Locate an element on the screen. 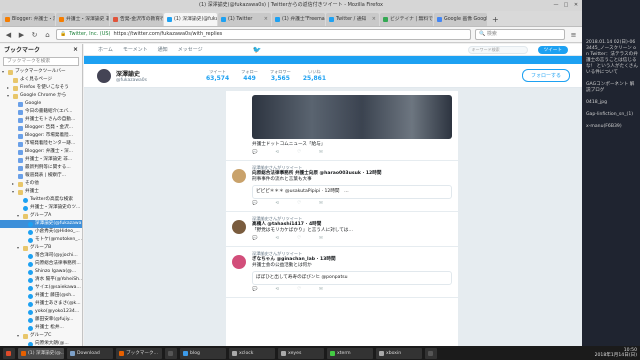  avatar is located at coordinates (104, 75).